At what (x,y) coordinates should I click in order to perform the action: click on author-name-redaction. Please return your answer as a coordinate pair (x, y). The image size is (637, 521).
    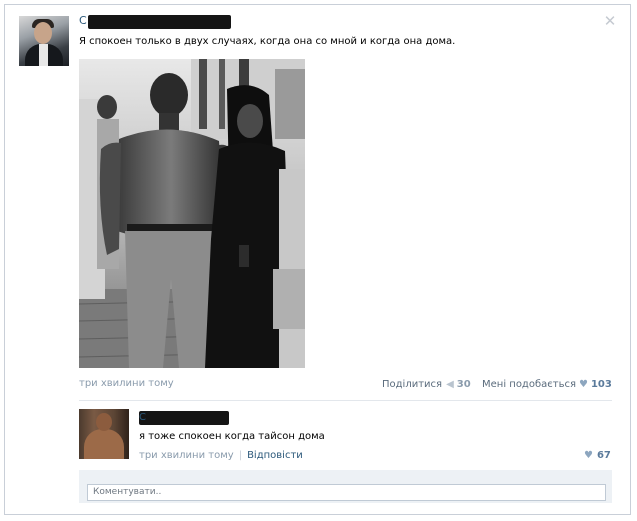
    Looking at the image, I should click on (159, 22).